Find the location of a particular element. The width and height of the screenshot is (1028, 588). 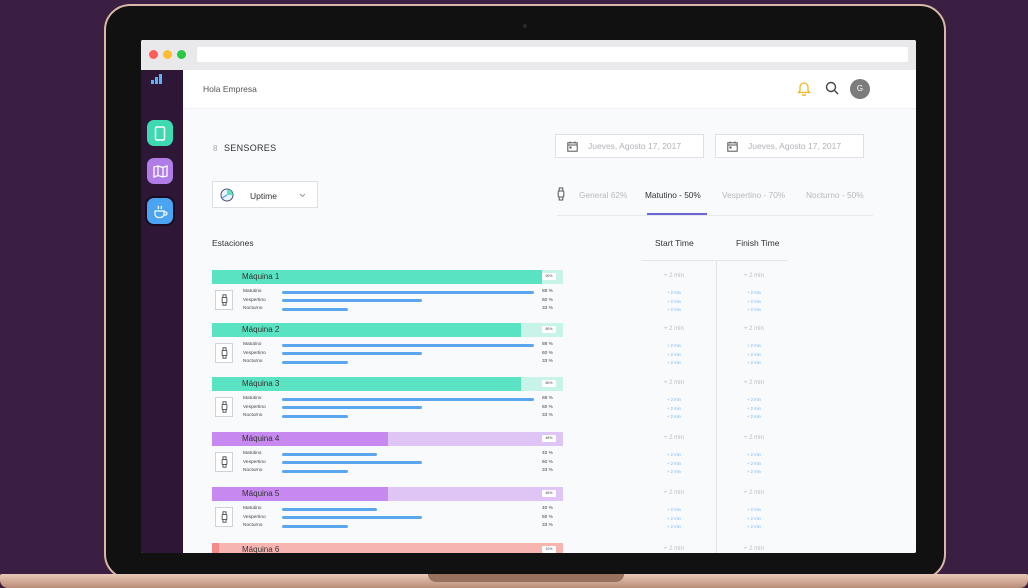

gauge-icon is located at coordinates (227, 195).